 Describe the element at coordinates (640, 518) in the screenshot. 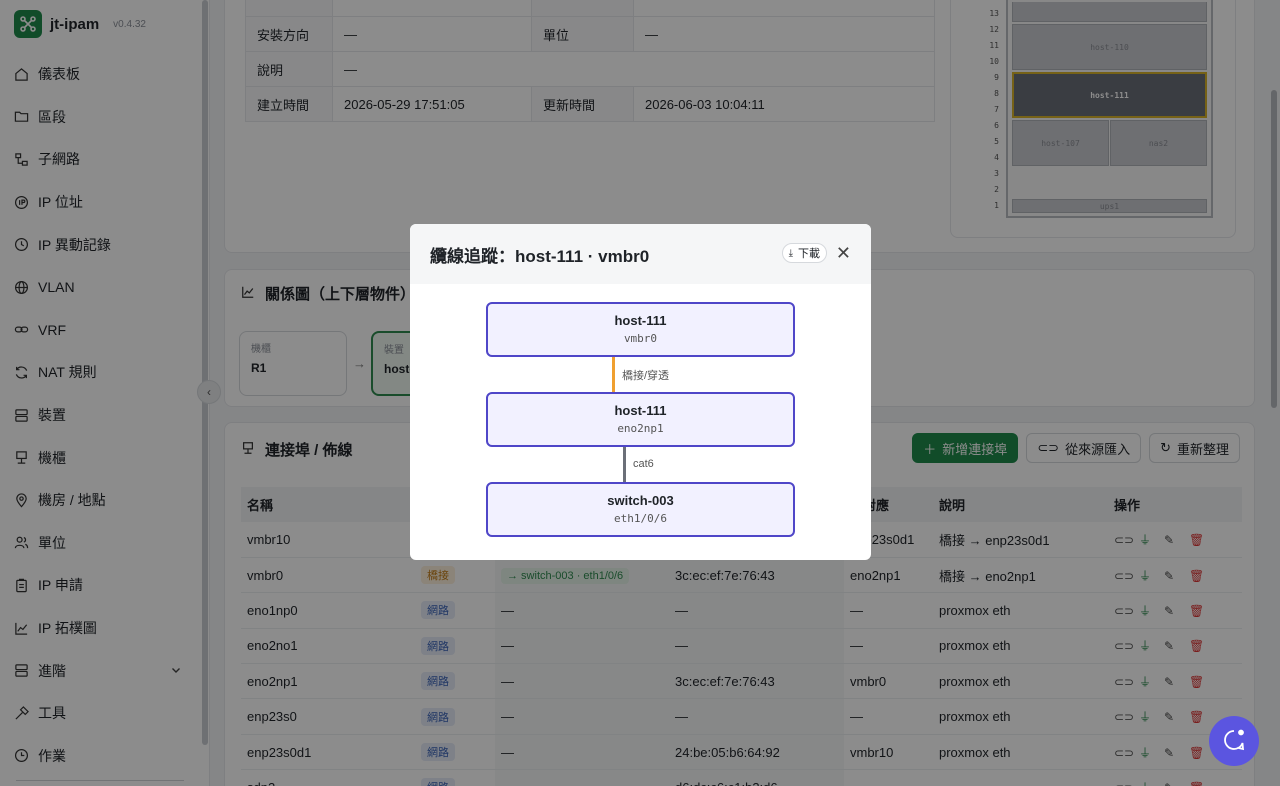

I see `trace-node-port: eth1/0/6` at that location.